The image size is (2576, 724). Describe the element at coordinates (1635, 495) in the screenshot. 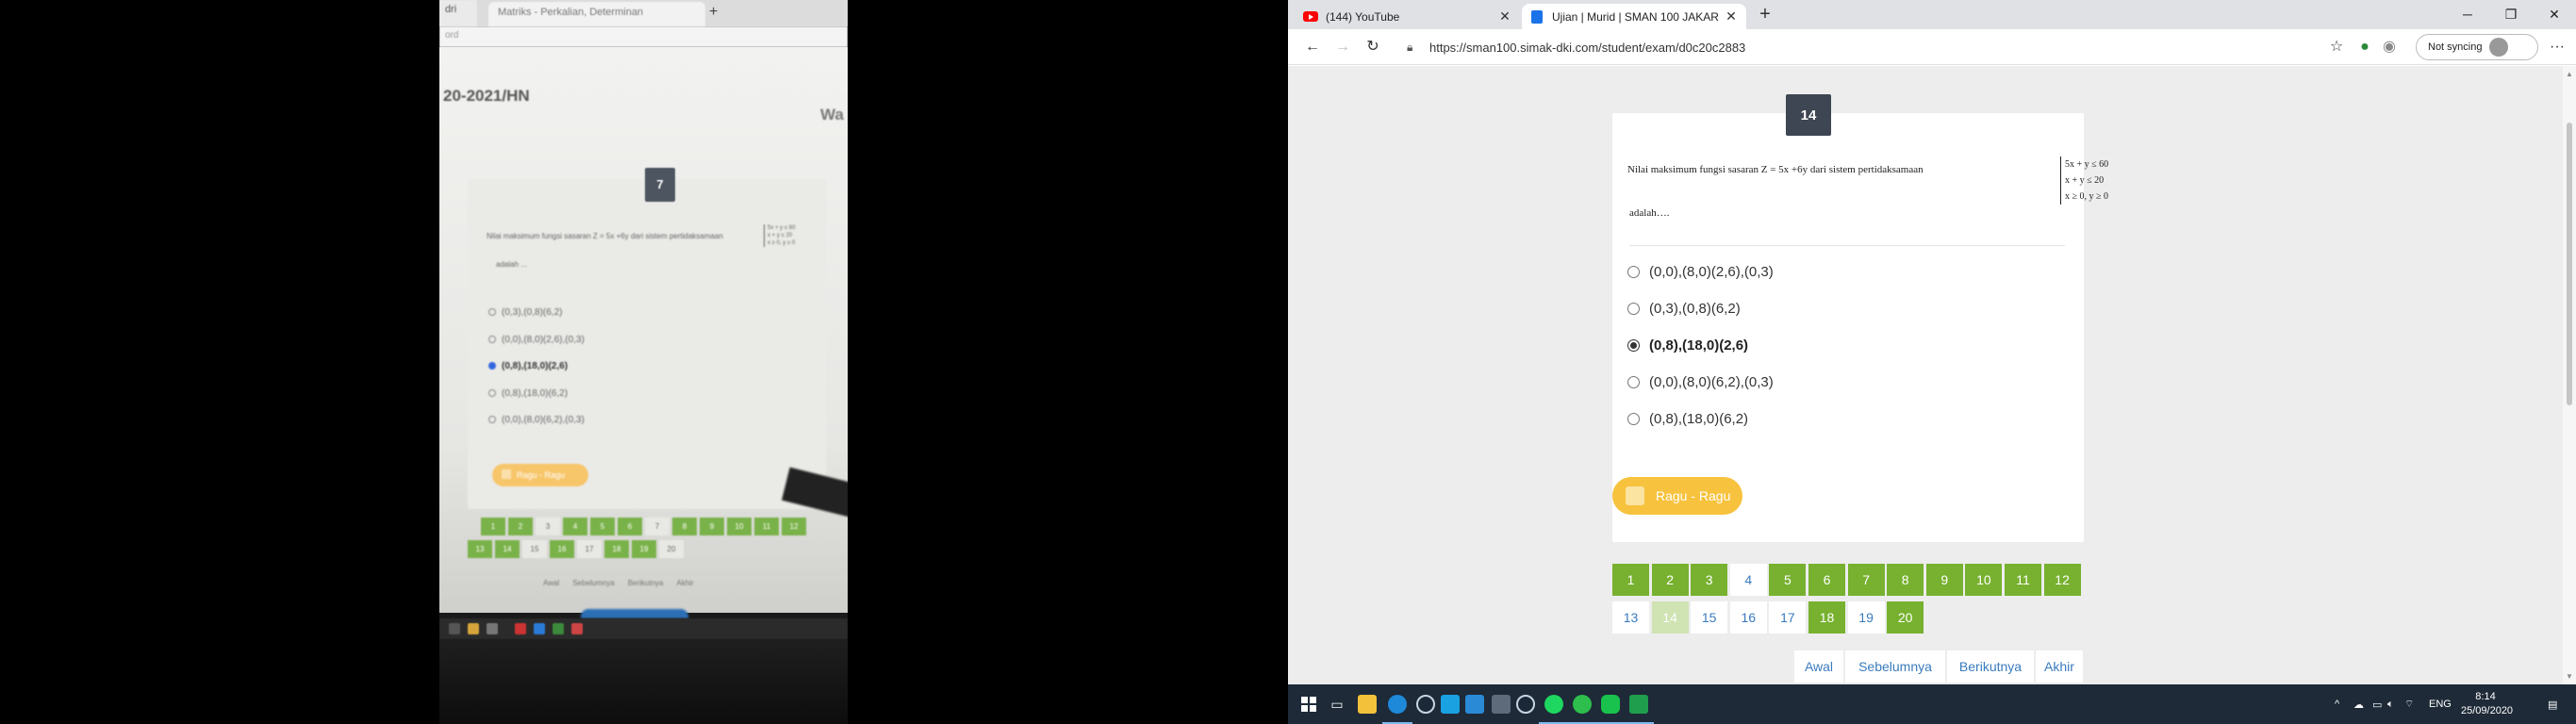

I see `checkbox-icon` at that location.